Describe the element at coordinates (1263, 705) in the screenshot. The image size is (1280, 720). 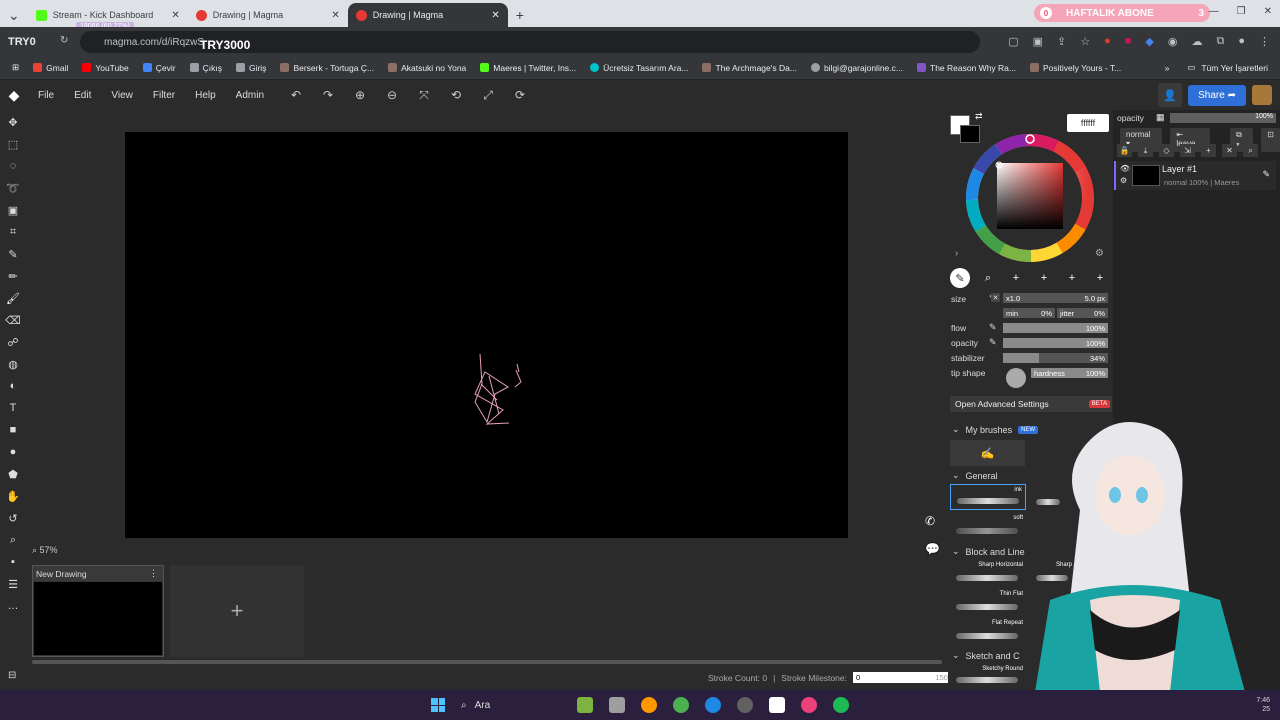
I see `system-clock: 7:46 25` at that location.